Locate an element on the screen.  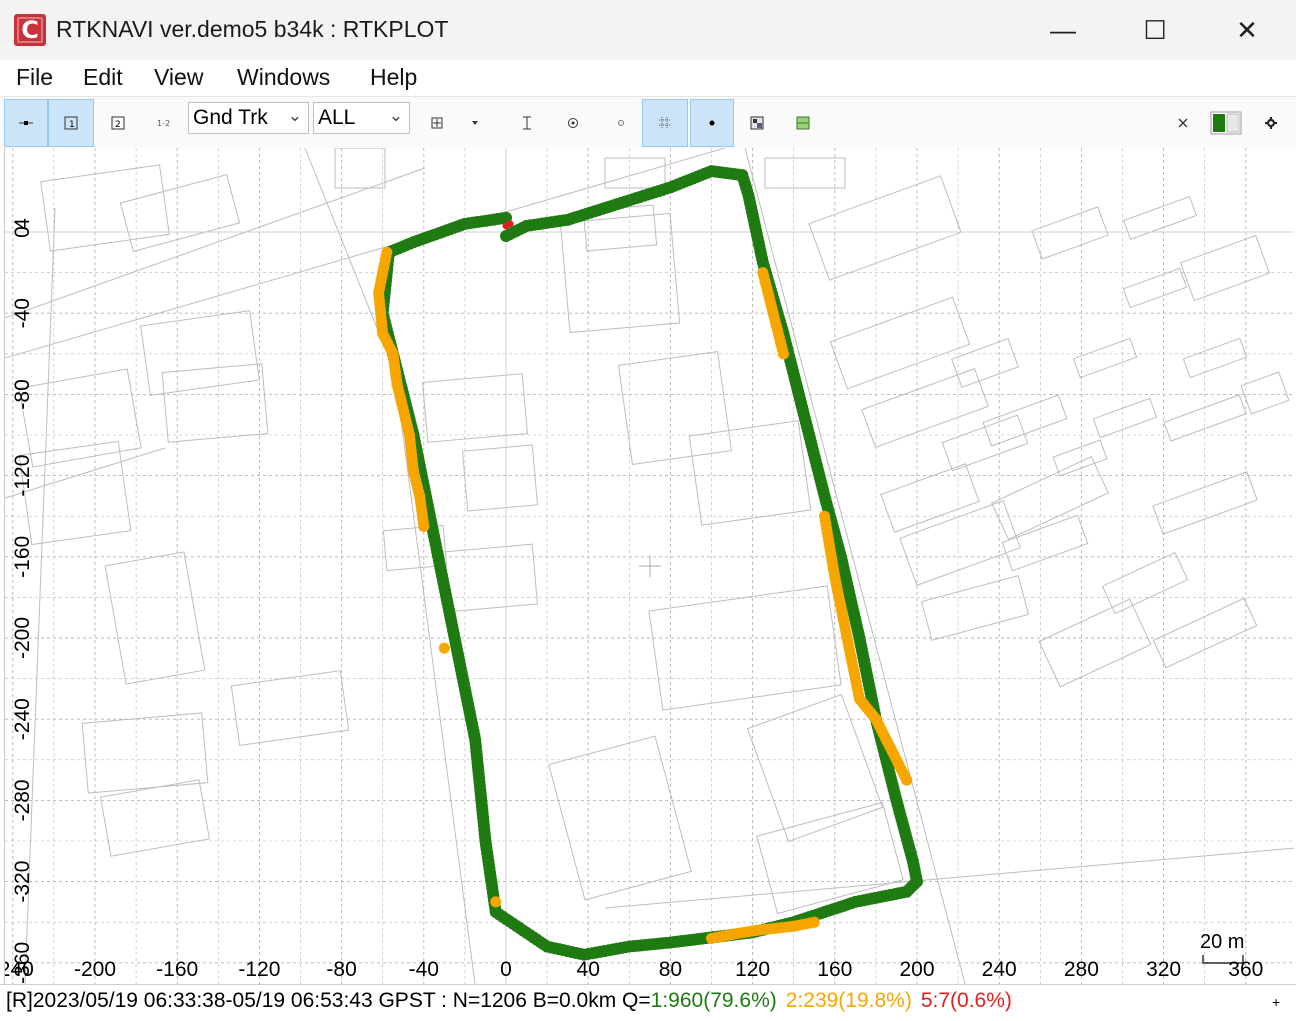
fit-vertical-button is located at coordinates (527, 123).